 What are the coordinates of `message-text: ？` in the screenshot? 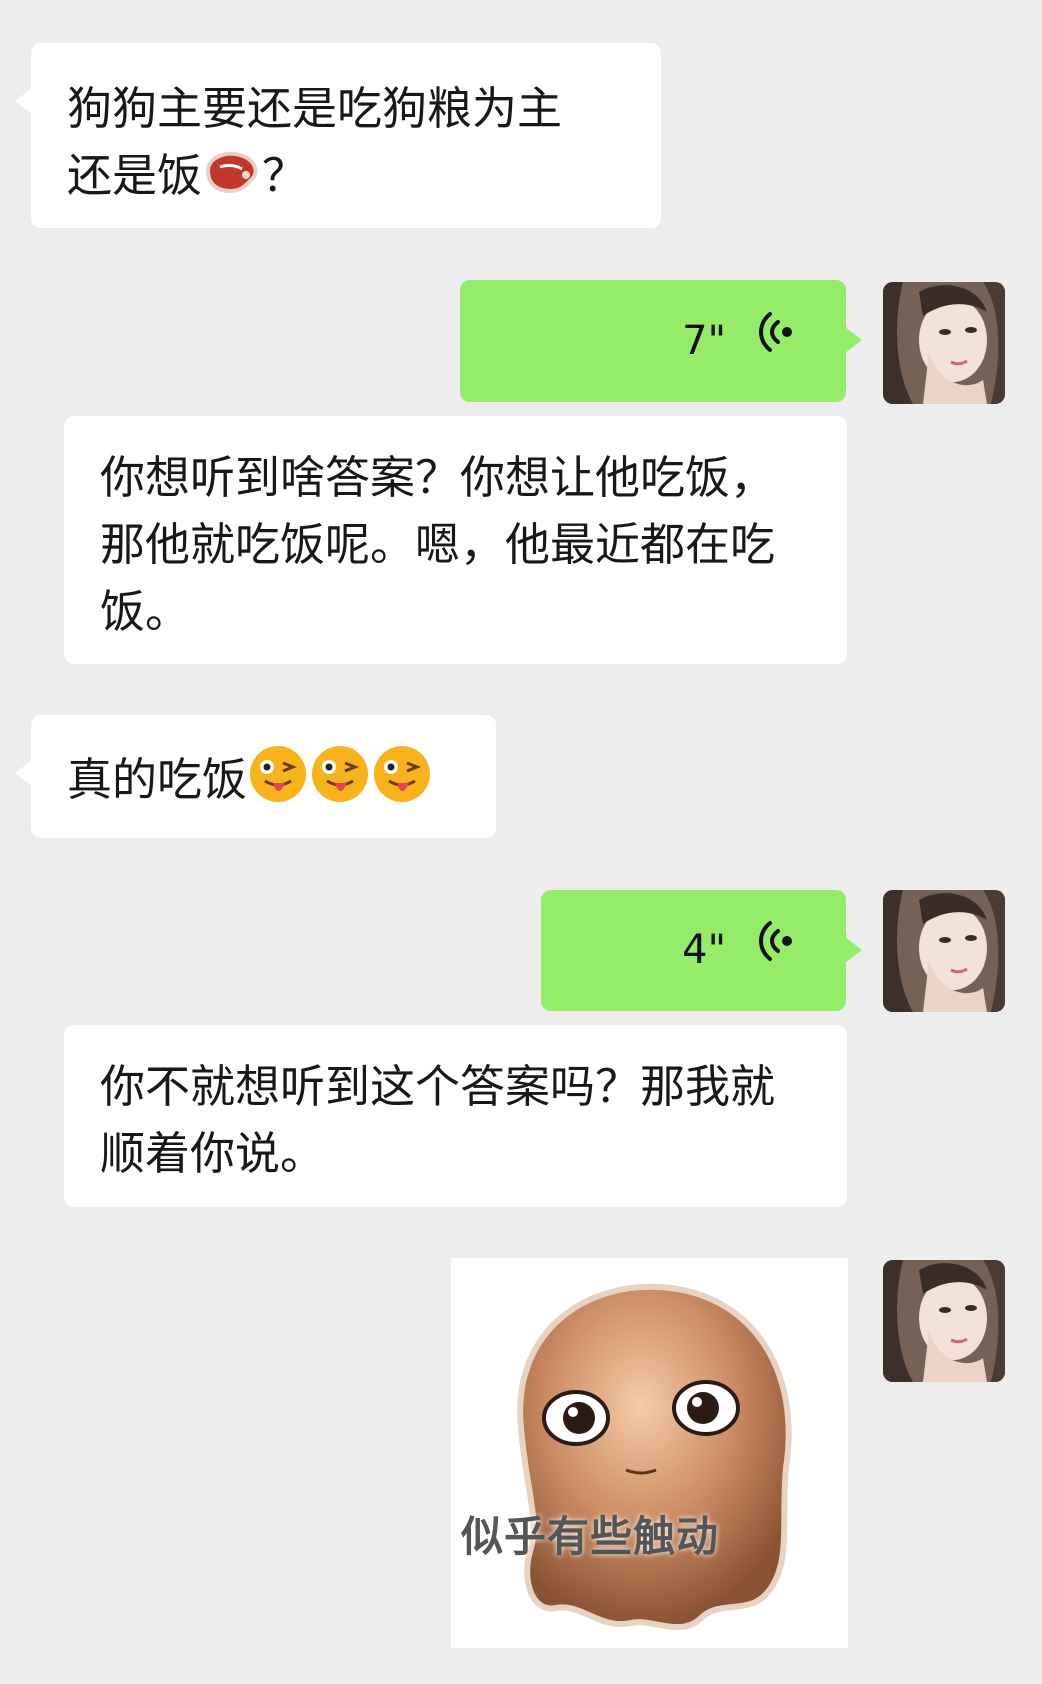 It's located at (285, 175).